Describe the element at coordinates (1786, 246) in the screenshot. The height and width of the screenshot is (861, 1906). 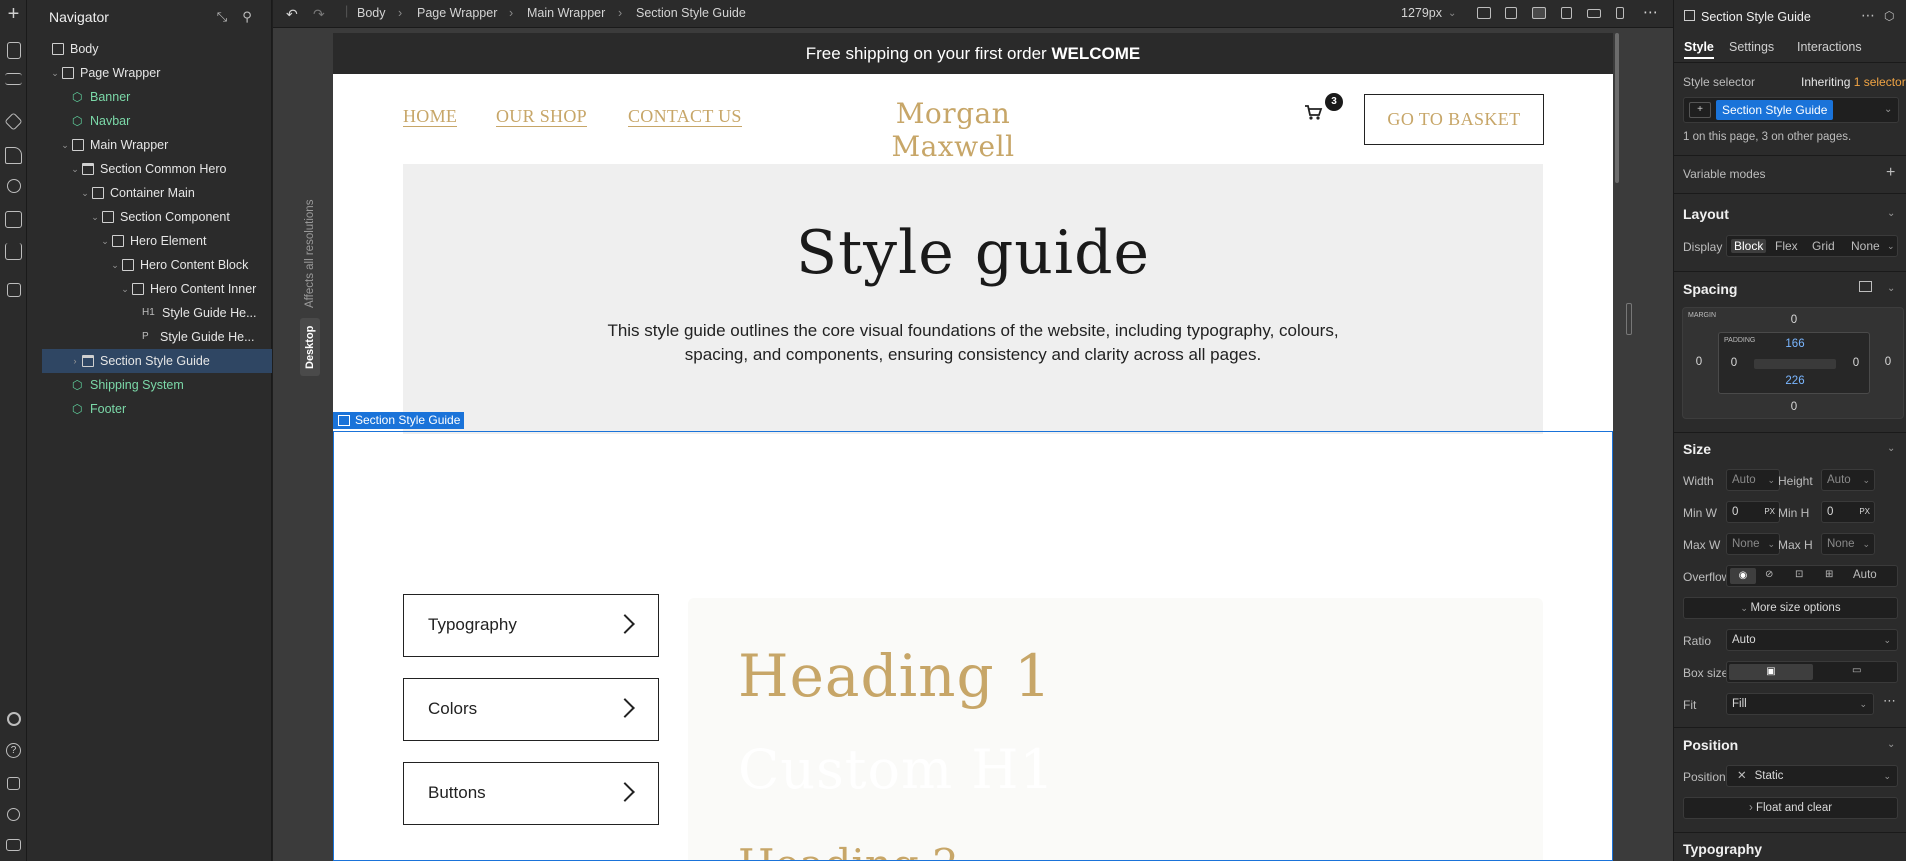
I see `display-flex-option: Flex` at that location.